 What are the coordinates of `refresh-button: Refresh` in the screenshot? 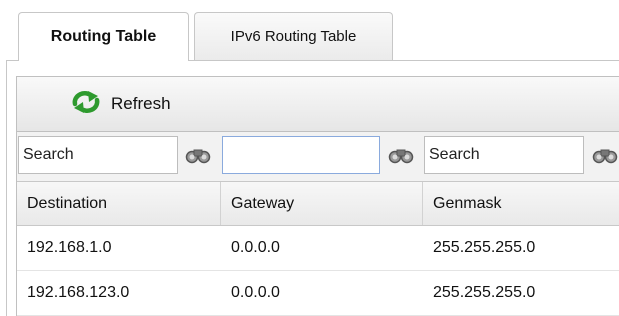 It's located at (121, 104).